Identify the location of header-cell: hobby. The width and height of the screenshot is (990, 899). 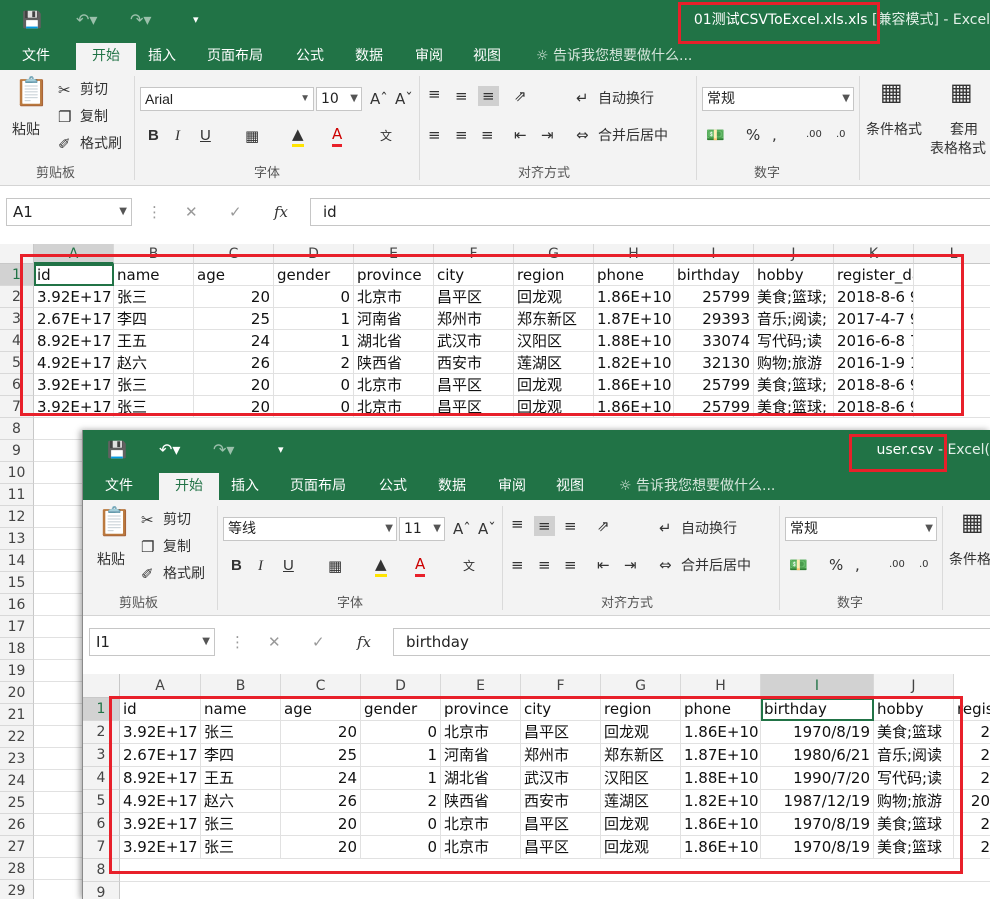
(794, 275).